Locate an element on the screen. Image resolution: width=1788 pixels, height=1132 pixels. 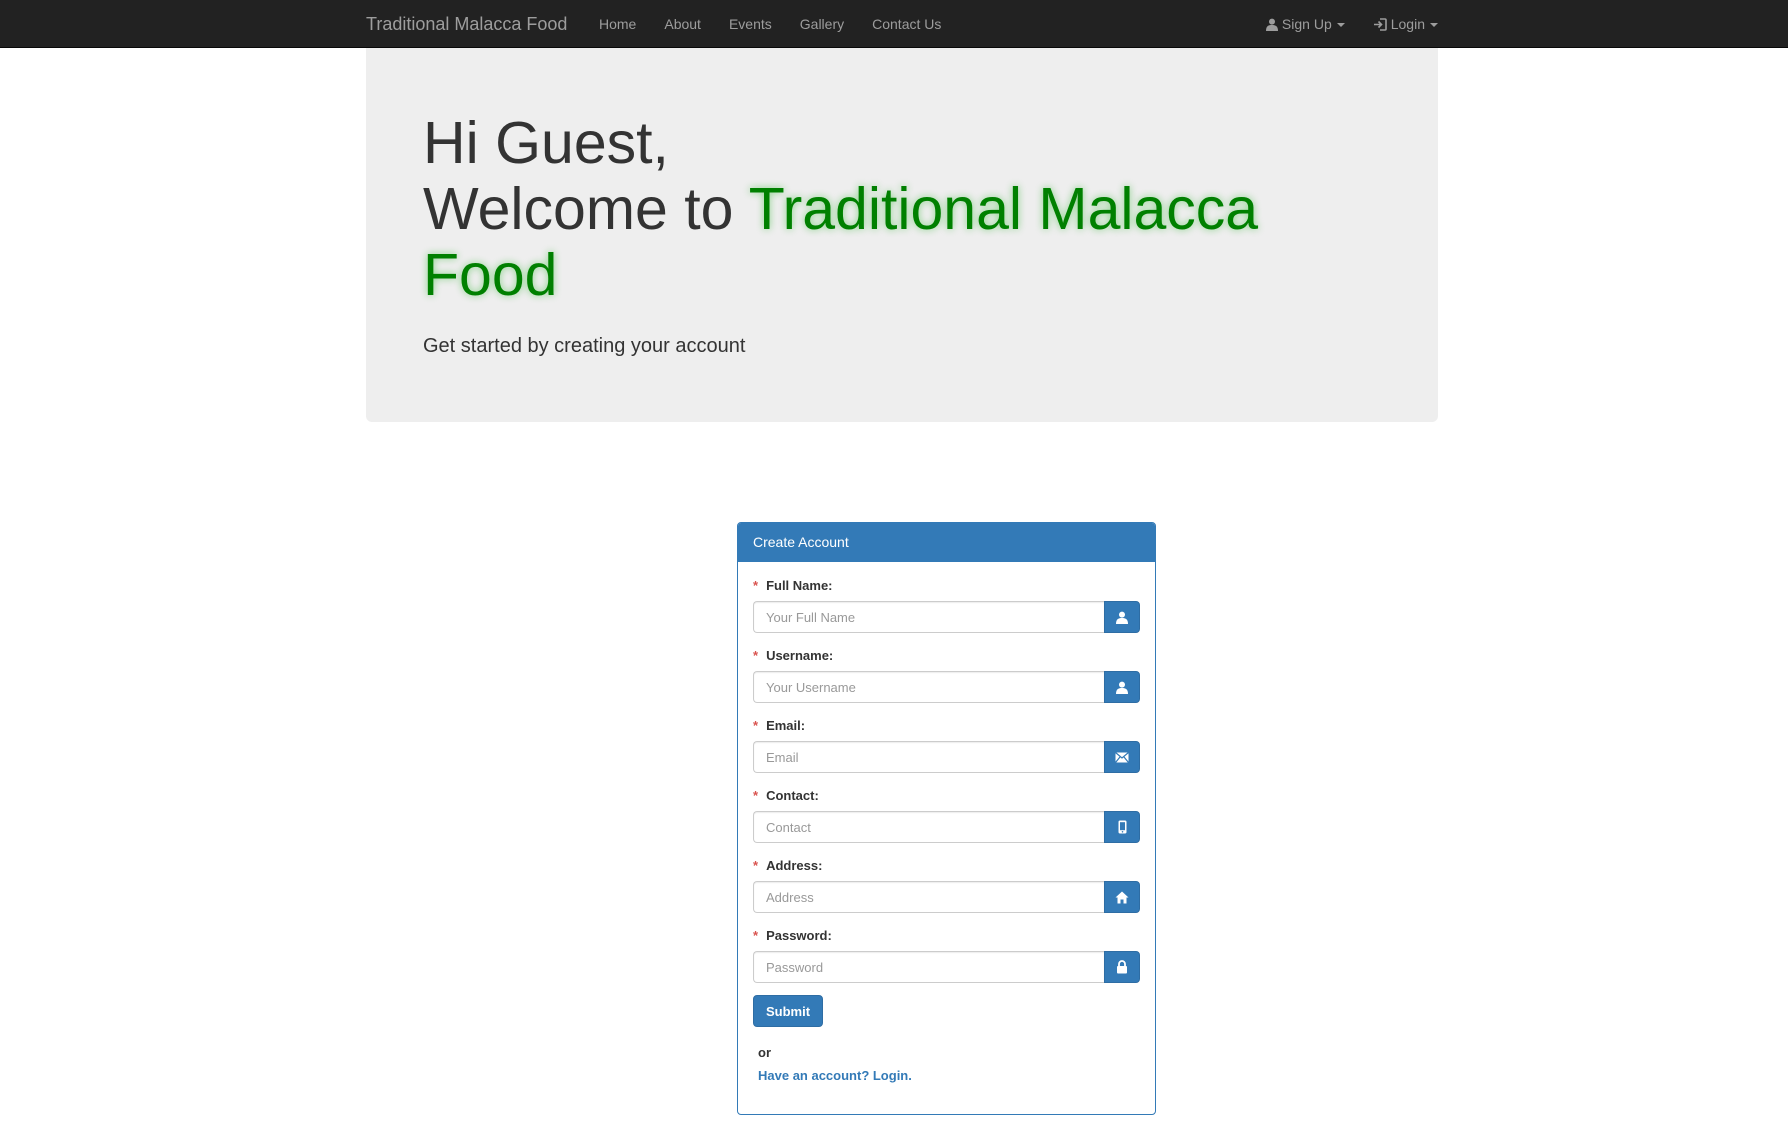
lock-icon is located at coordinates (1122, 967).